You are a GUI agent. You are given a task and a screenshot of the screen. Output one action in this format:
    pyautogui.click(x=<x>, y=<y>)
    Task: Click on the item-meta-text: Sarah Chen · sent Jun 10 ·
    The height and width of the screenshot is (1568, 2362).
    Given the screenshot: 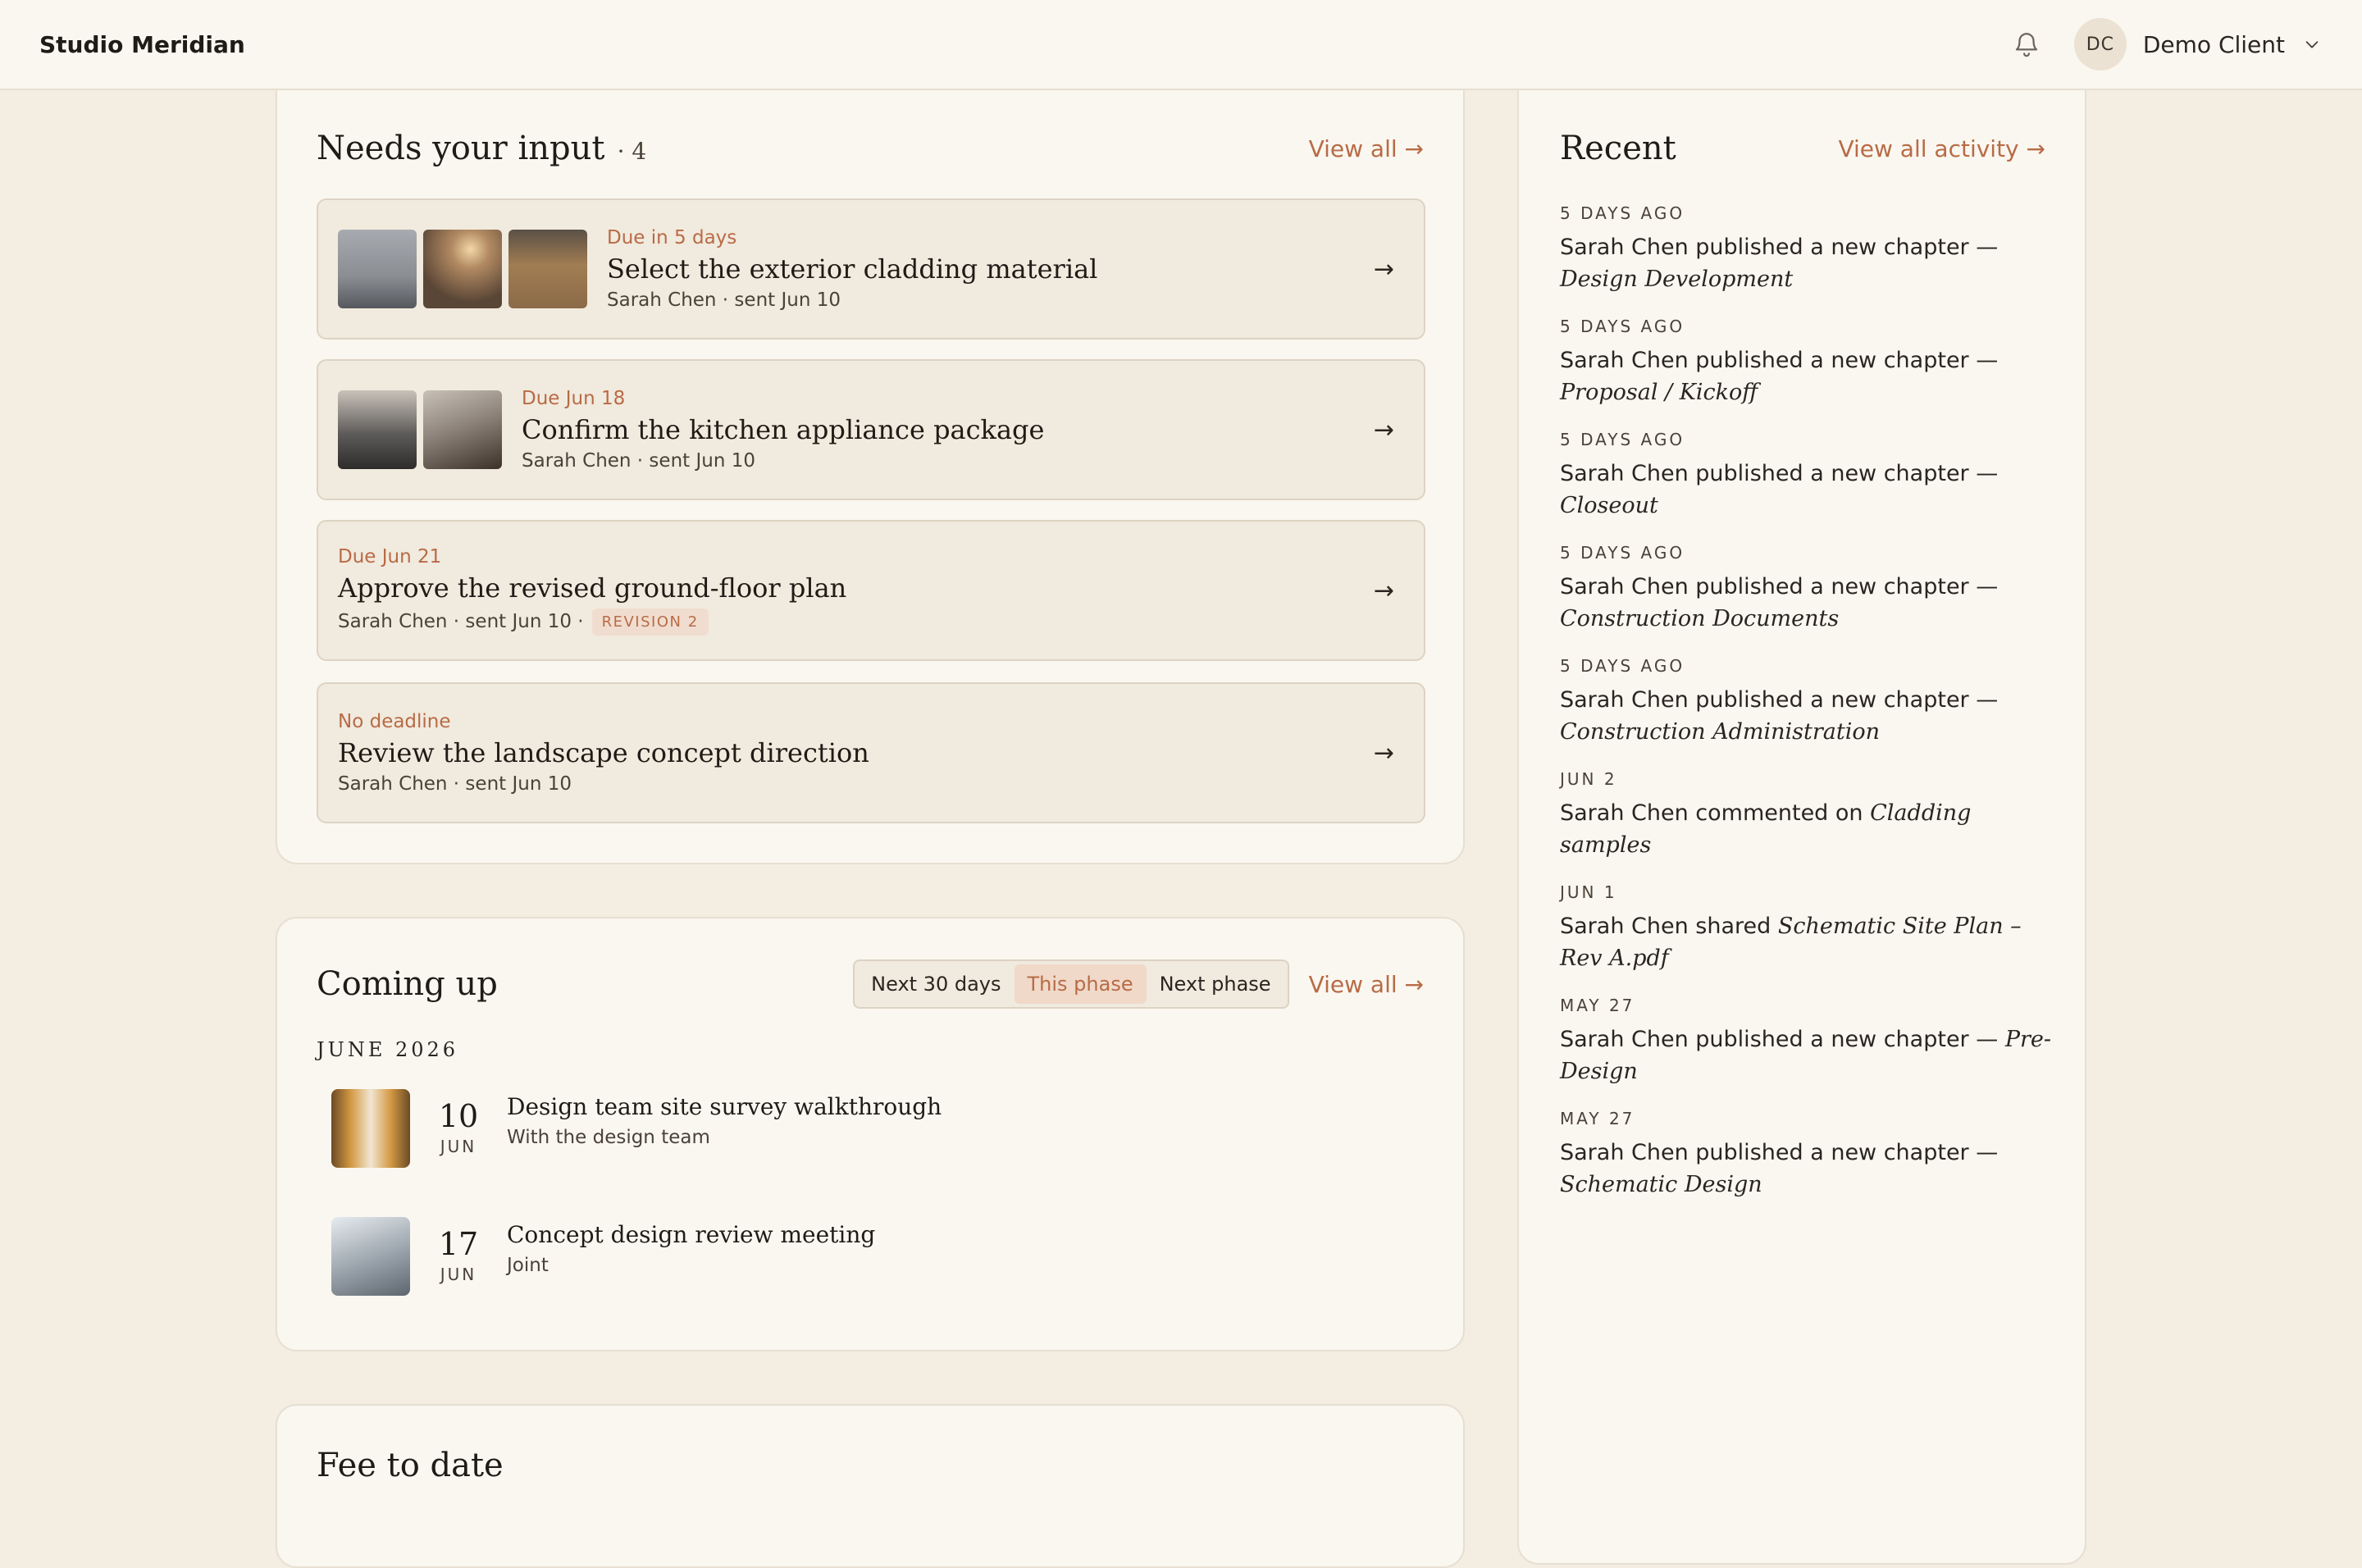 What is the action you would take?
    pyautogui.click(x=461, y=622)
    